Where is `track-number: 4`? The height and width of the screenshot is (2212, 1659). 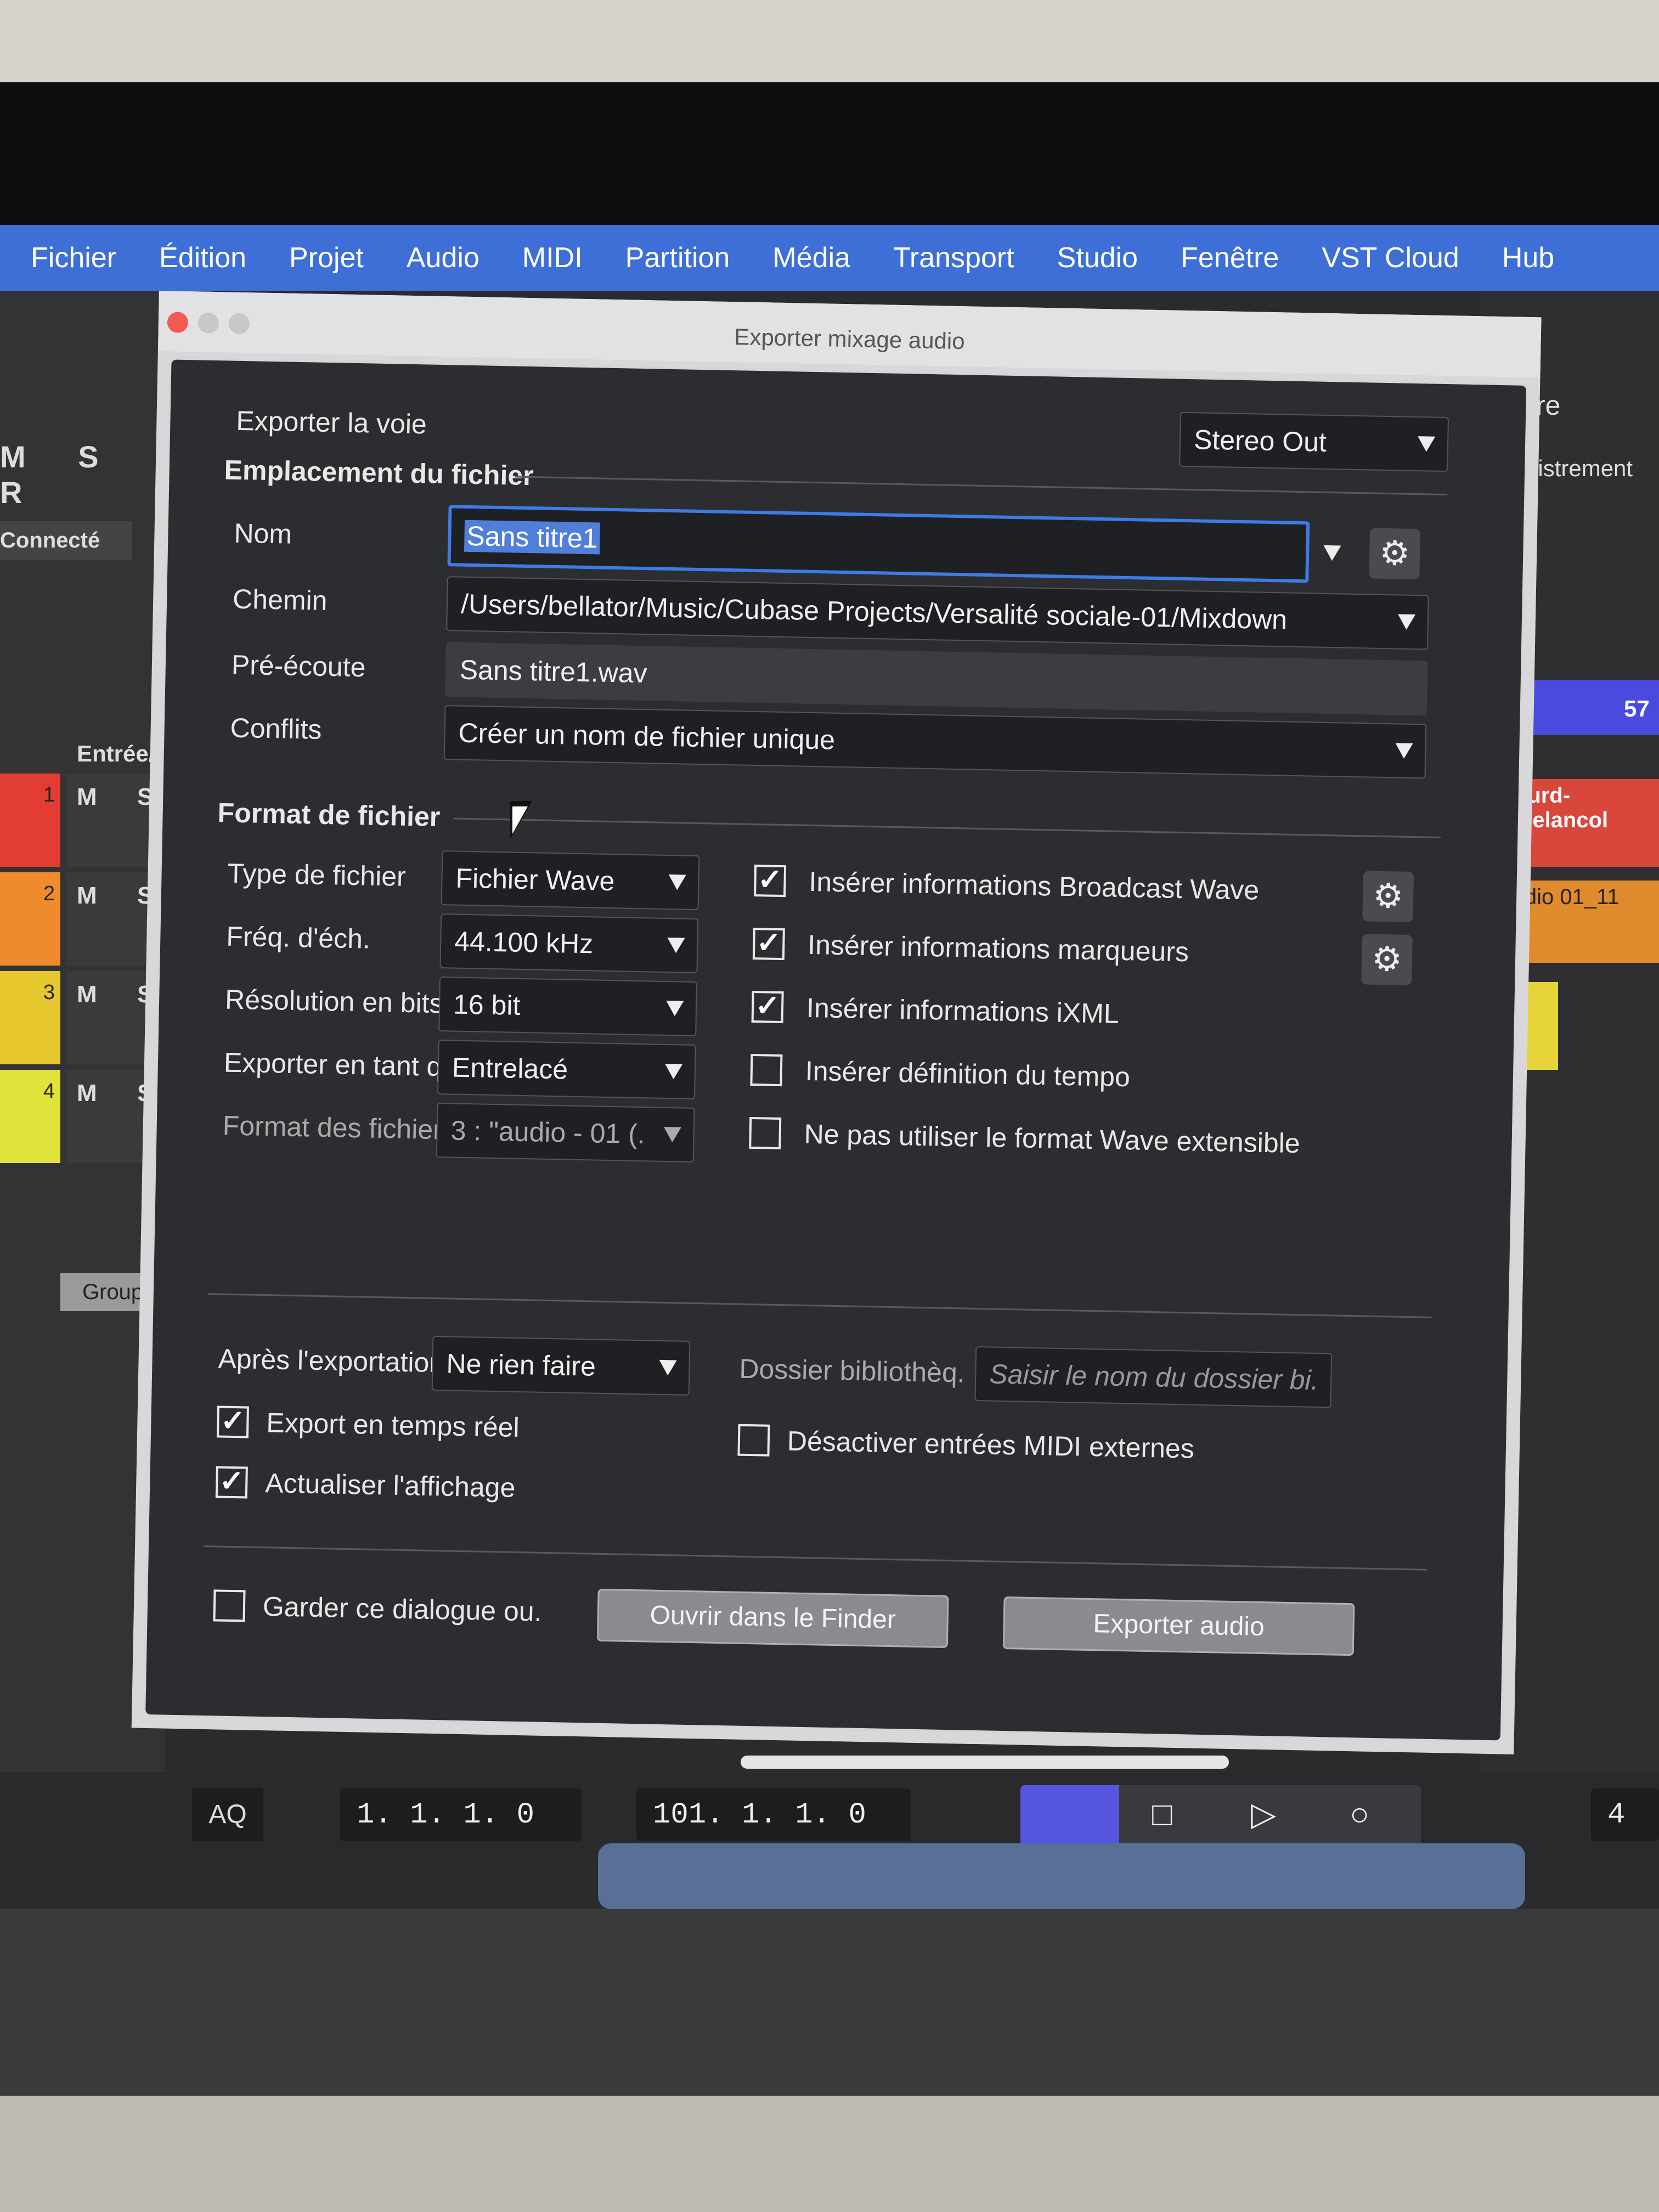 track-number: 4 is located at coordinates (49, 1091).